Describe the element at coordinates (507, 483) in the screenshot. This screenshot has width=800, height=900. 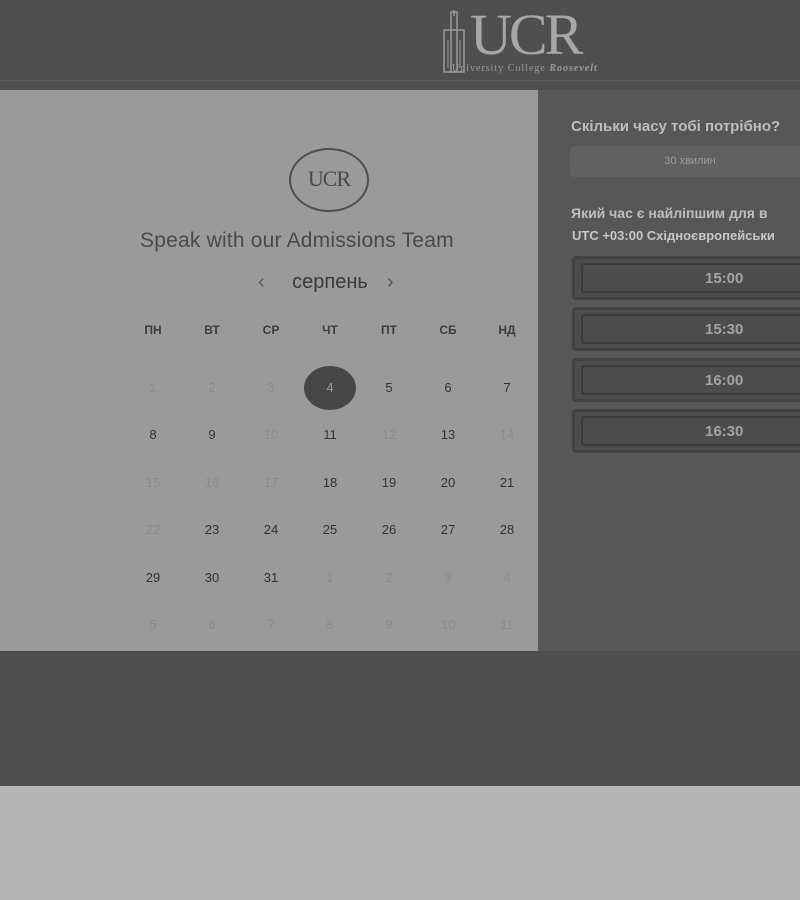
I see `calendar-day: 21` at that location.